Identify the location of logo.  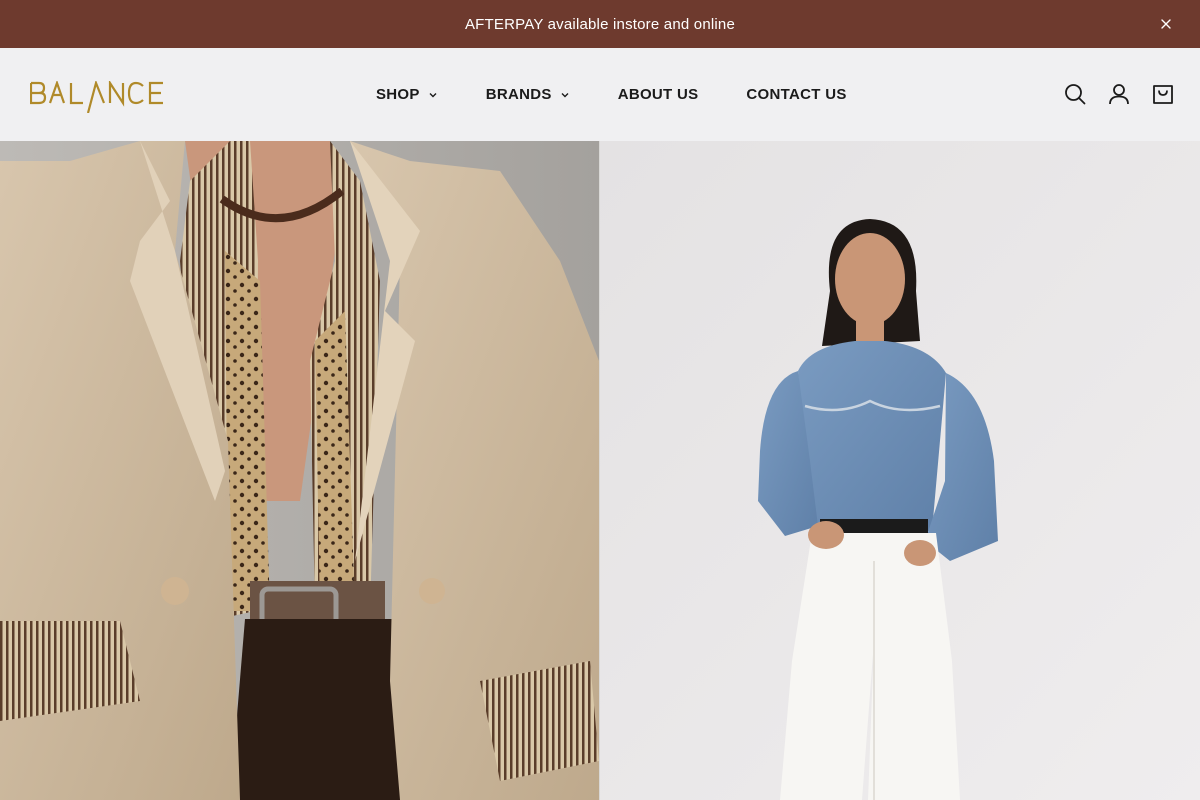
(97, 96).